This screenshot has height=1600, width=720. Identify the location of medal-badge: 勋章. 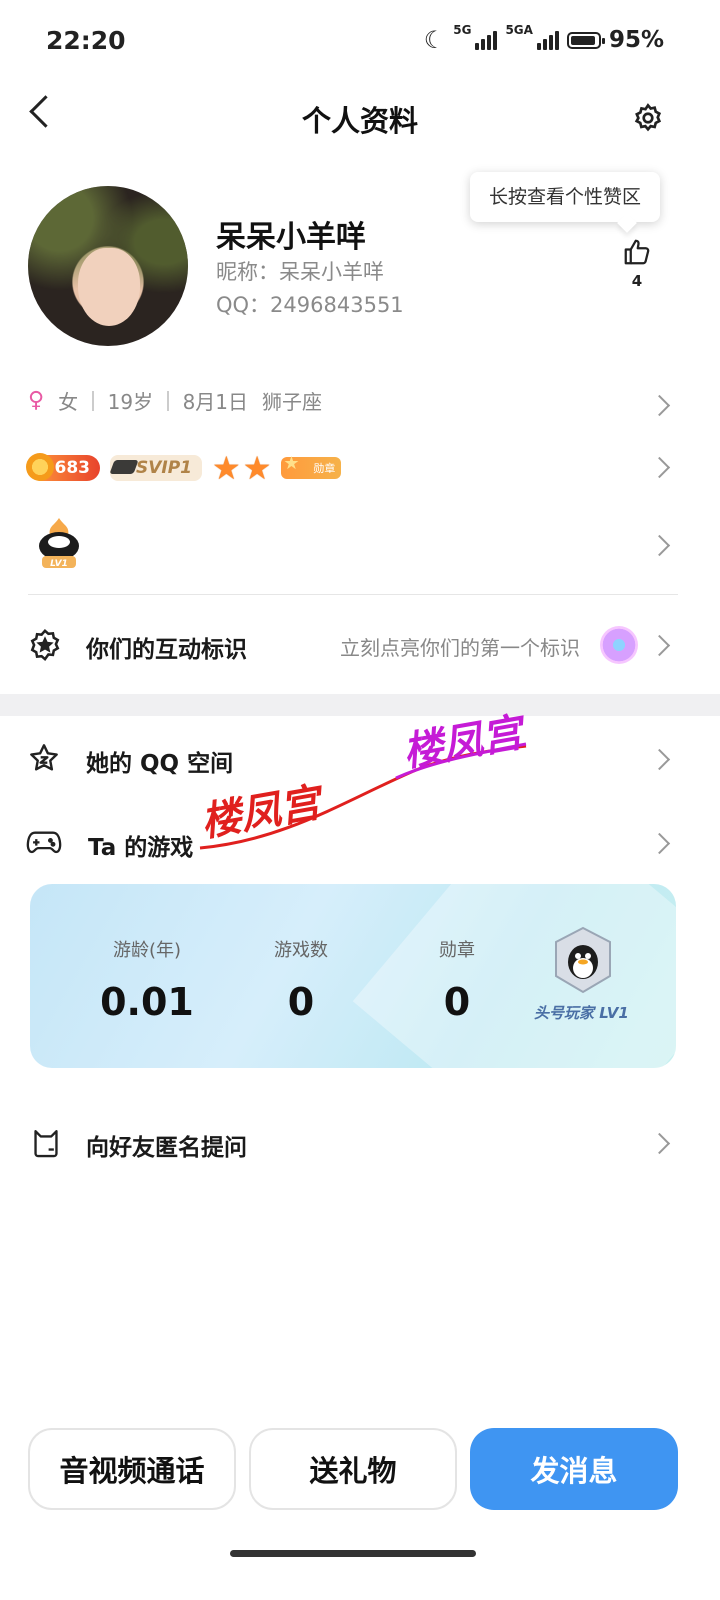
(311, 466).